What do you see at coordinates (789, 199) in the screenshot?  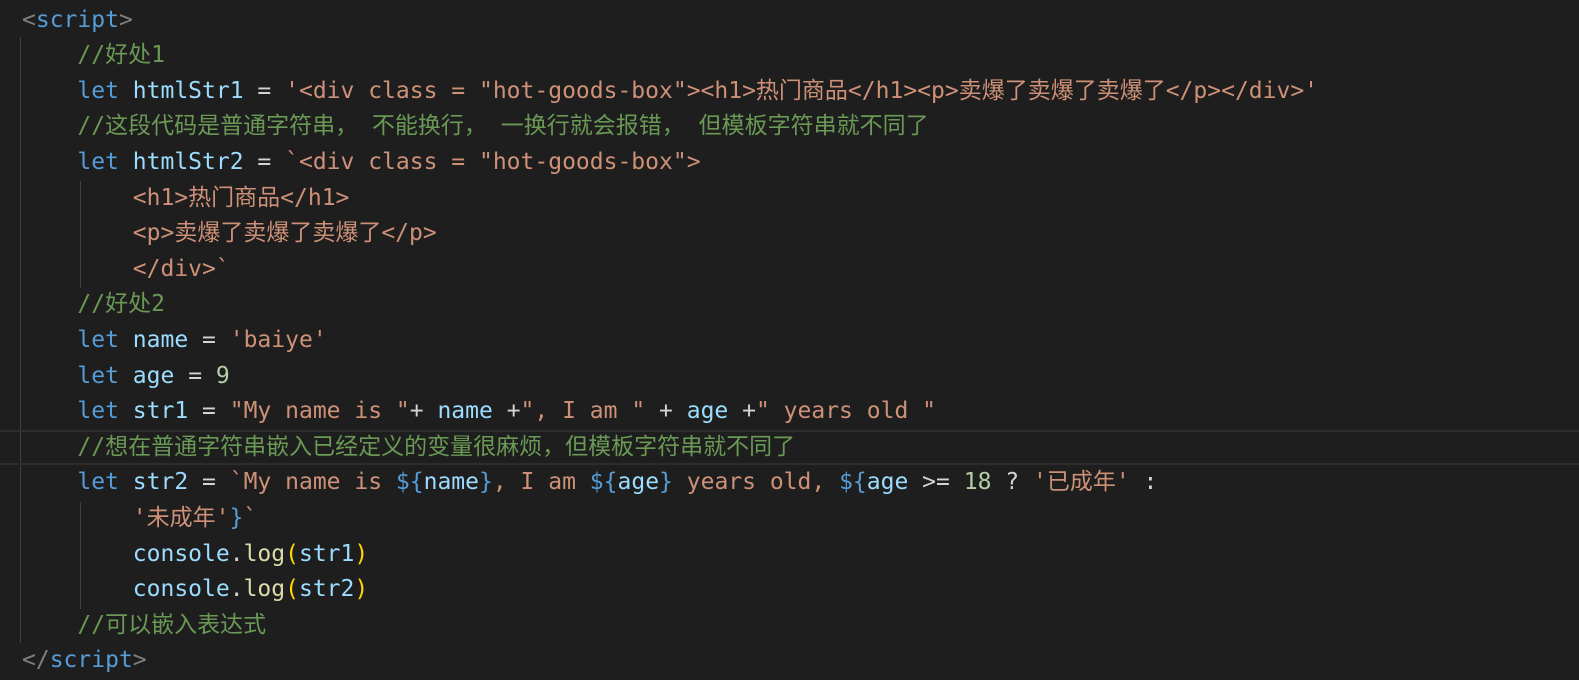 I see `code-line: <h1>热门商品</h1>` at bounding box center [789, 199].